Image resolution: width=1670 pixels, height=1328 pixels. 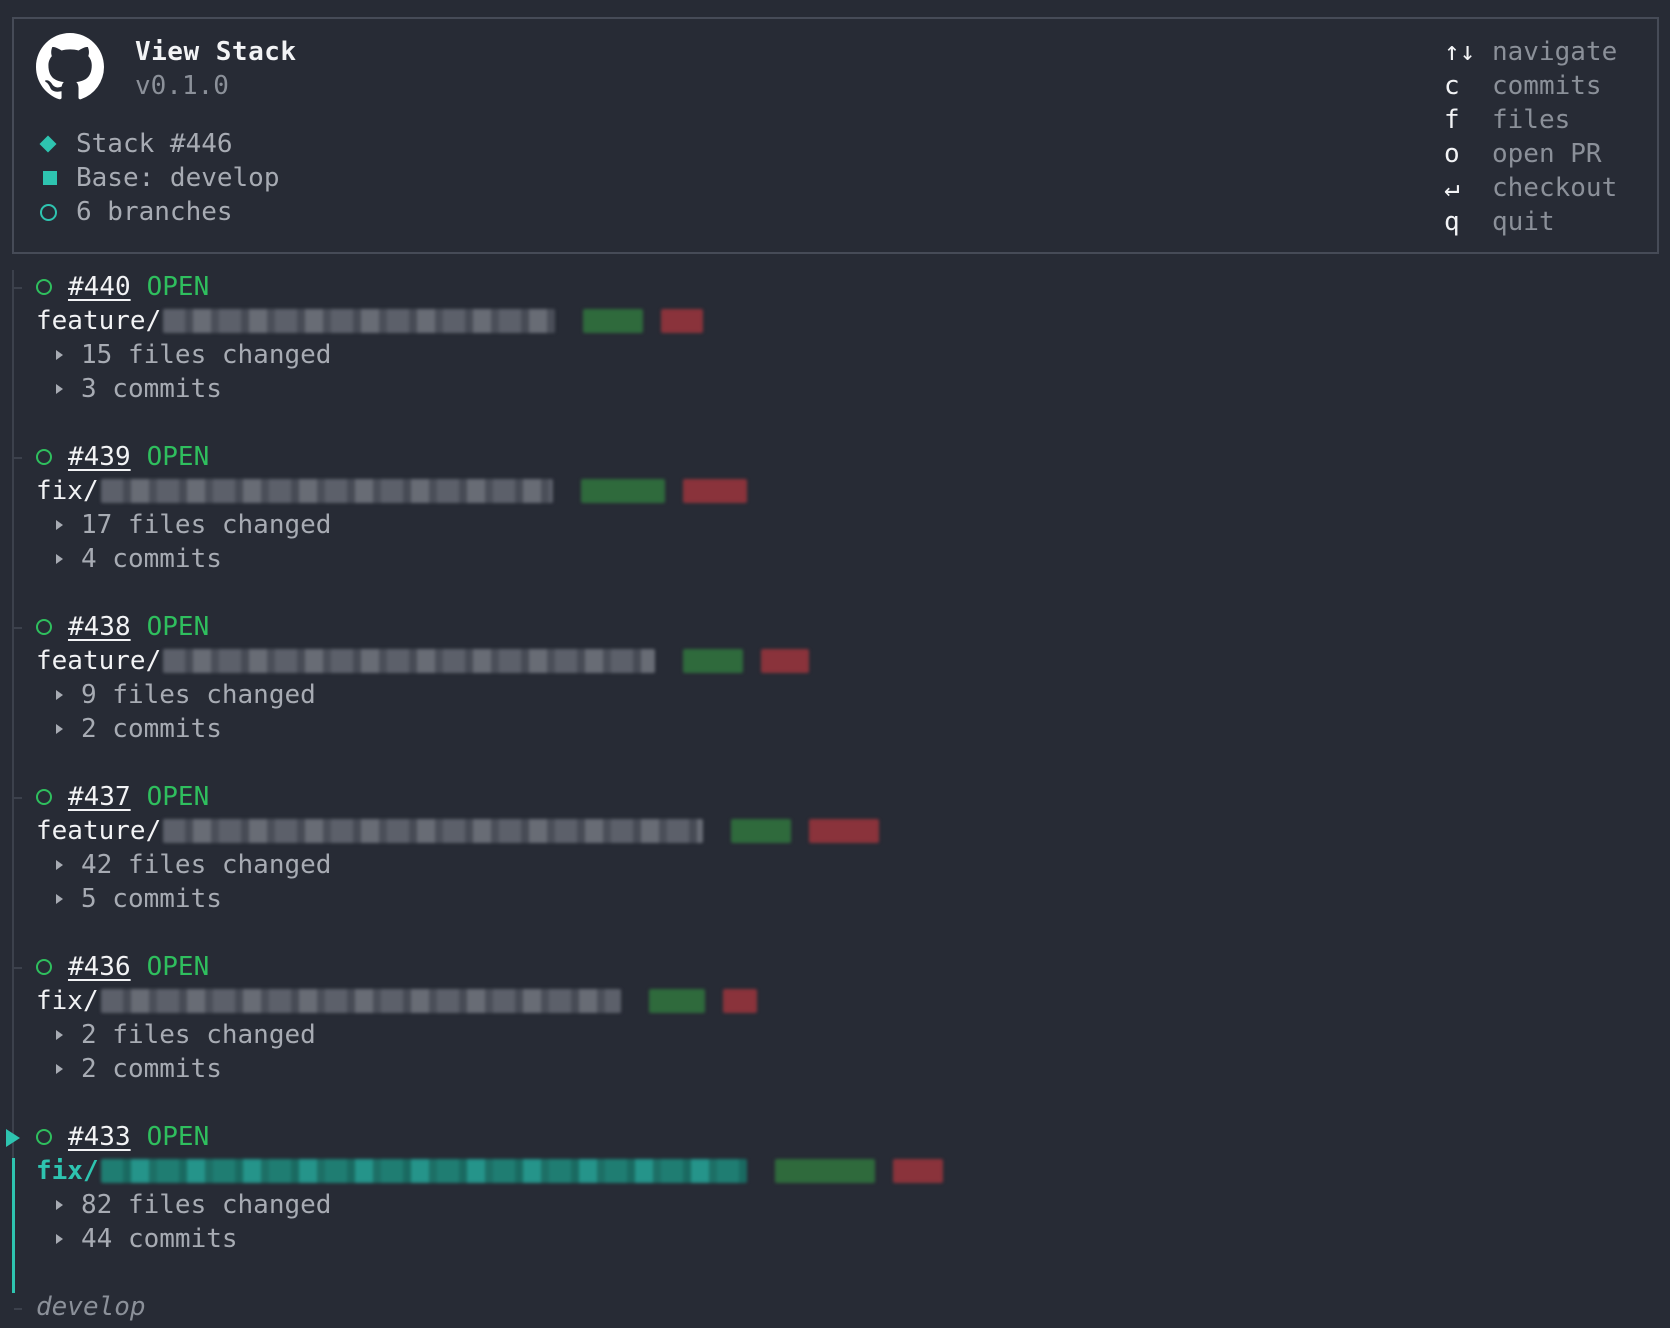 I want to click on pr-number-link: #438, so click(x=99, y=627).